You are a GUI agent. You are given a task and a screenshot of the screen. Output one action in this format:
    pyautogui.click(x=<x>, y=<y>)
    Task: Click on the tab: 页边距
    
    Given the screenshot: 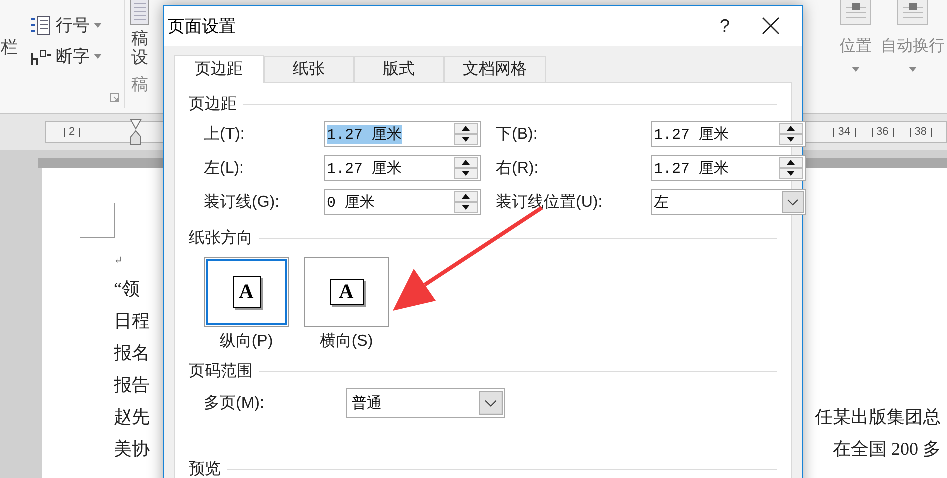 What is the action you would take?
    pyautogui.click(x=219, y=69)
    